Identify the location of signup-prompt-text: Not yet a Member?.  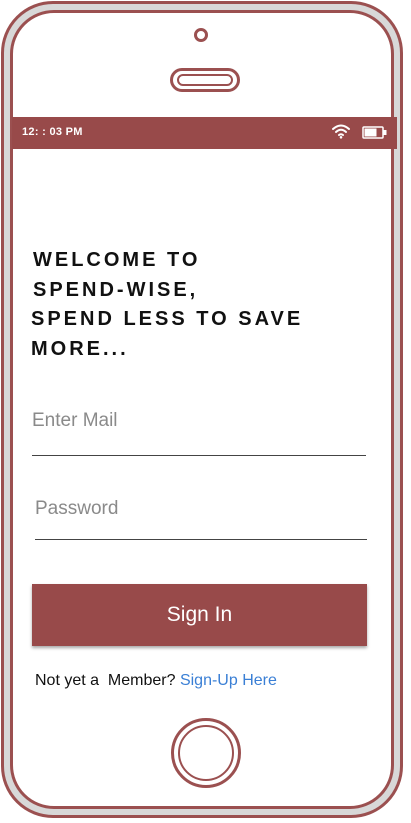
(107, 680).